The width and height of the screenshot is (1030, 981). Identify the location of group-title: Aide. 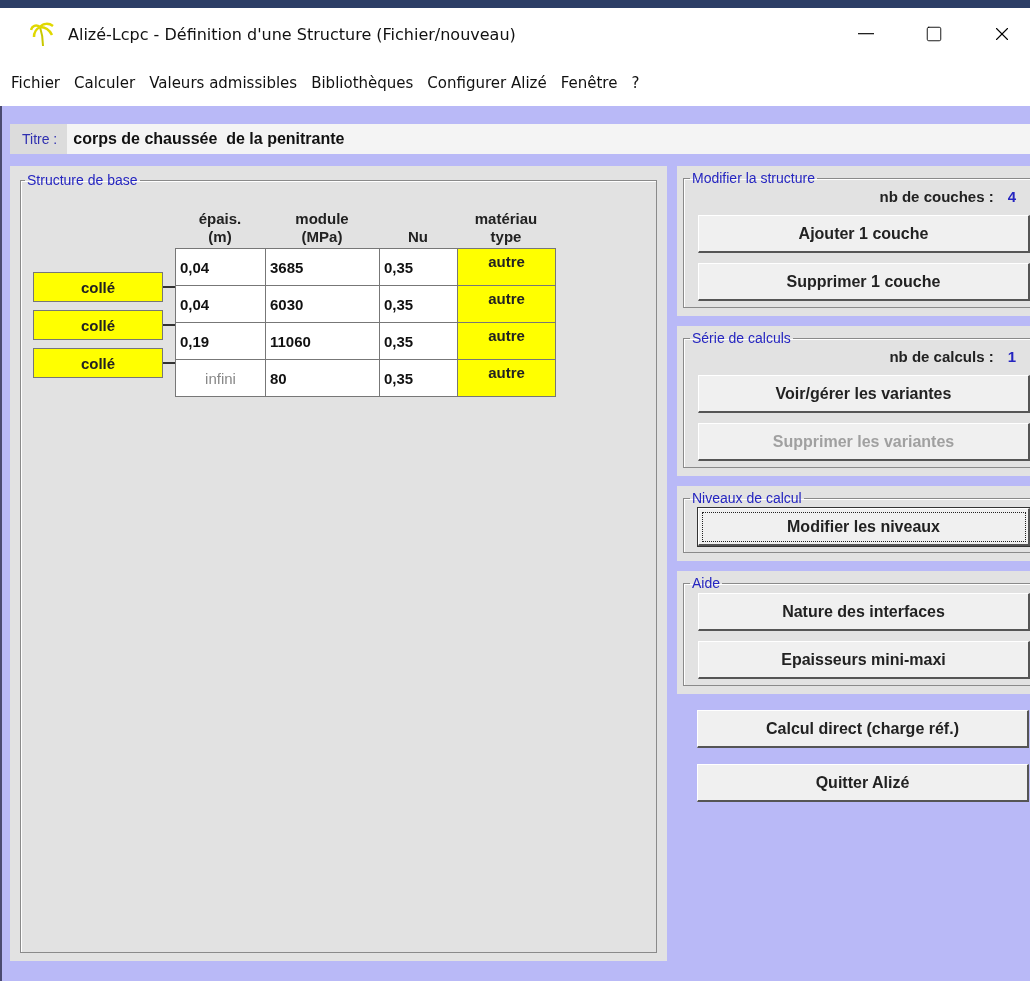
(706, 583).